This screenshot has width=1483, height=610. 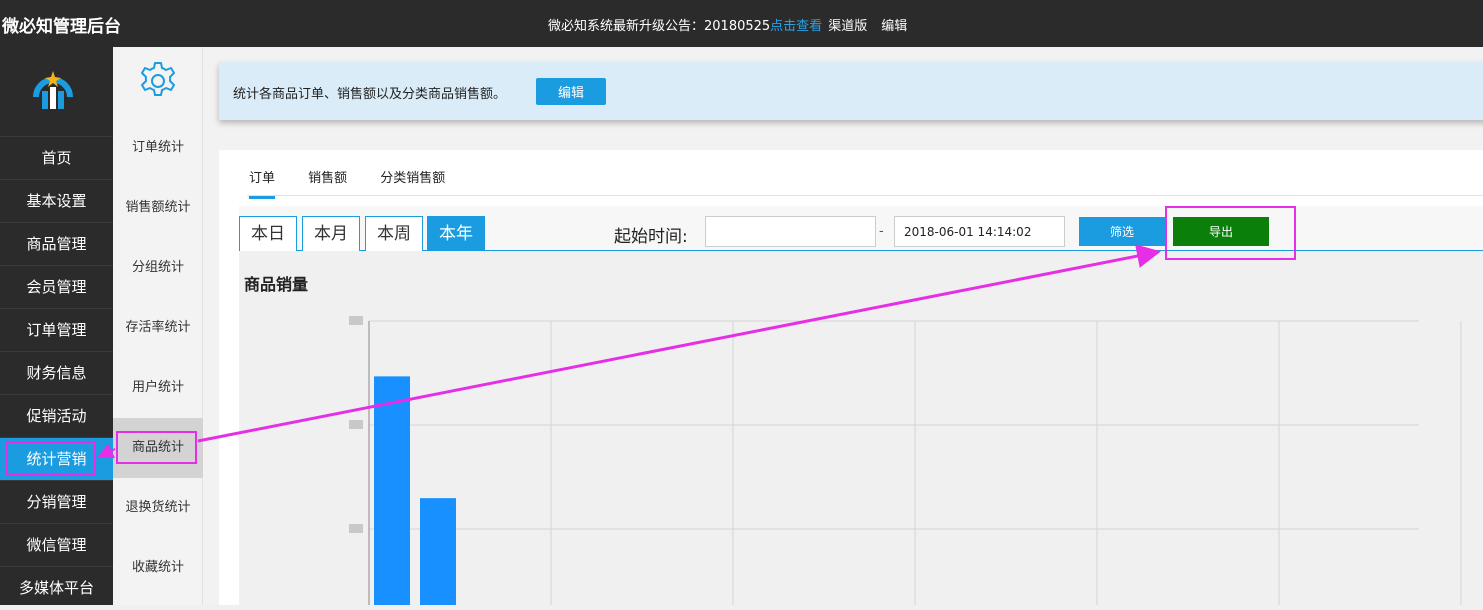 I want to click on top-bar: 微必知管理后台 微必知系统最新升级公告：20180525点击查看 渠道版 编辑, so click(x=741, y=23).